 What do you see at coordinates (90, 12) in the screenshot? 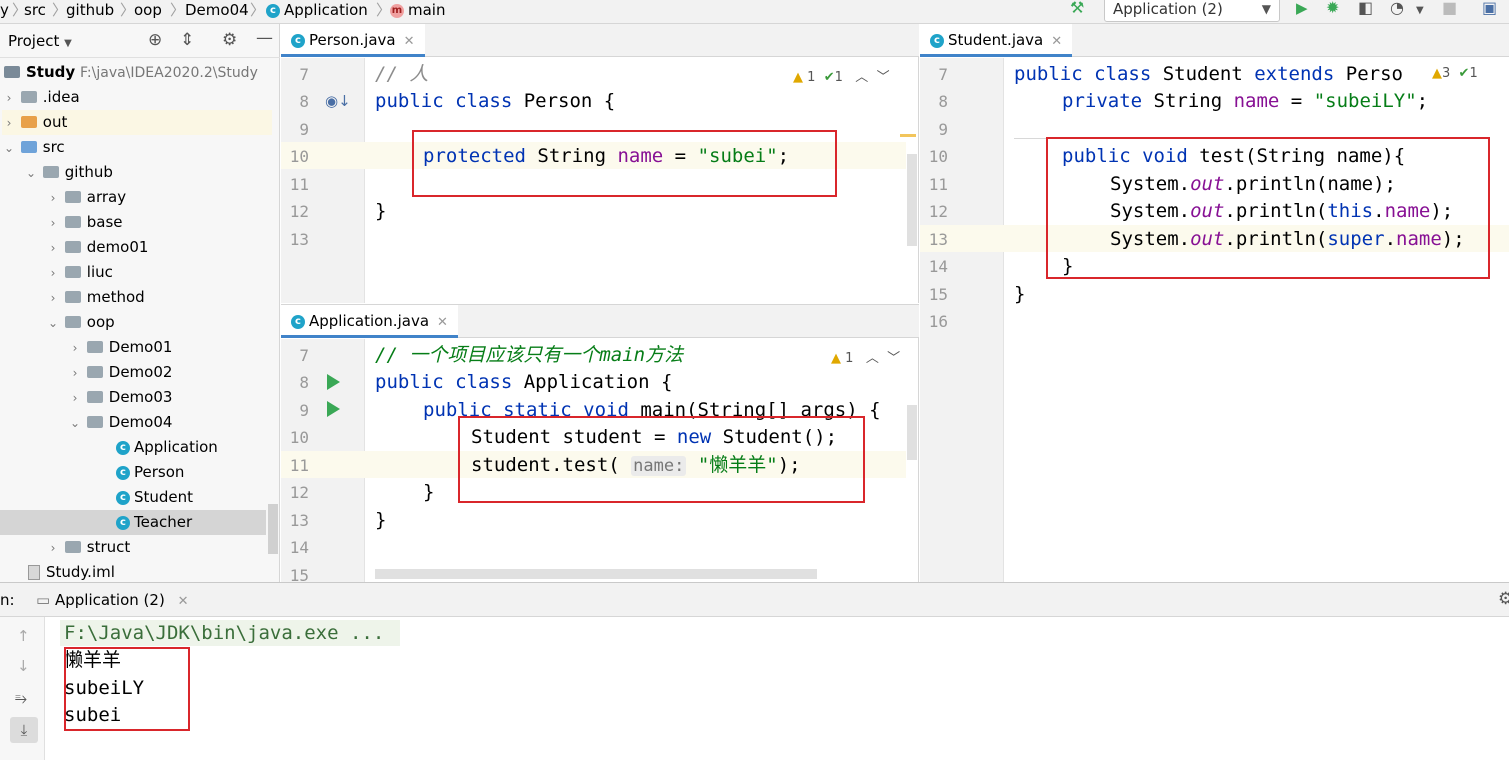
I see `breadcrumb-item: github` at bounding box center [90, 12].